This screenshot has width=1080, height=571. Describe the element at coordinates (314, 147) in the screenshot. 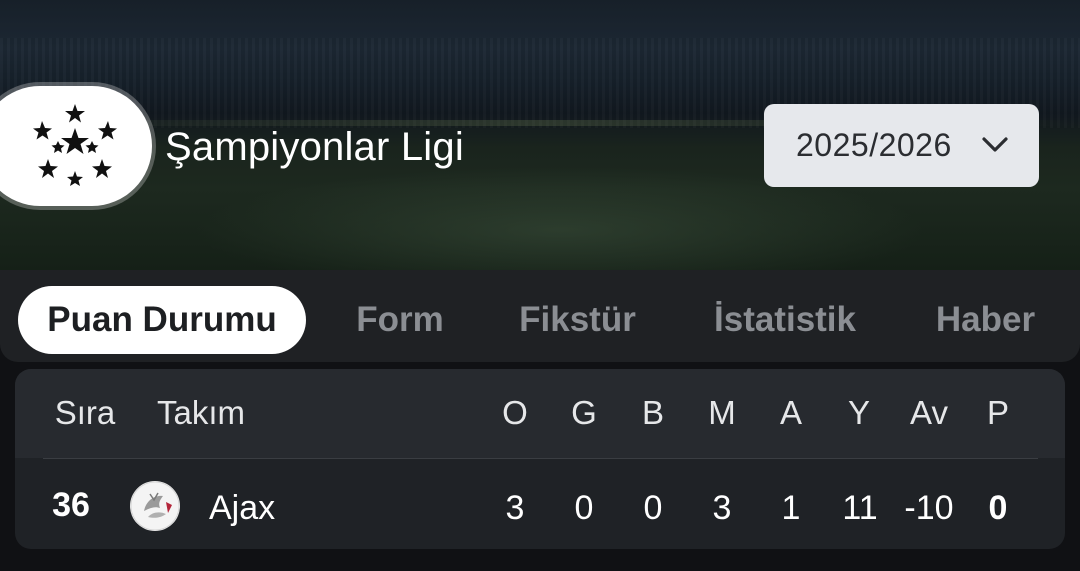

I see `league-title: Şampiyonlar Ligi` at that location.